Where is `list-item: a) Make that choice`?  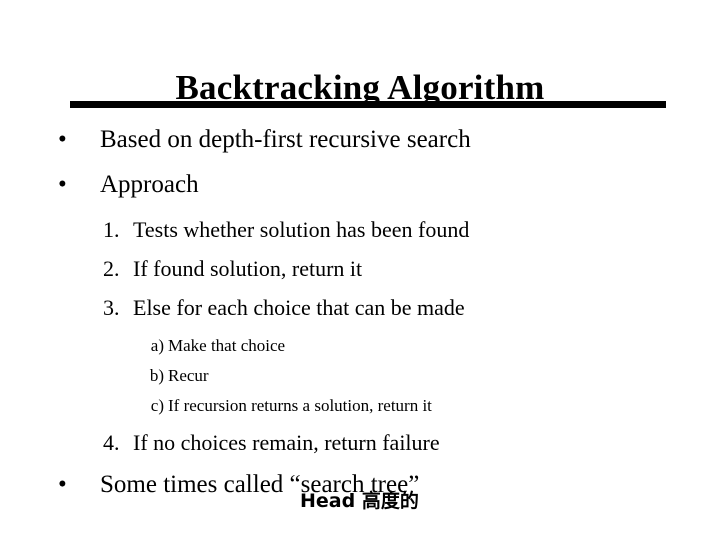
list-item: a) Make that choice is located at coordinates (360, 346).